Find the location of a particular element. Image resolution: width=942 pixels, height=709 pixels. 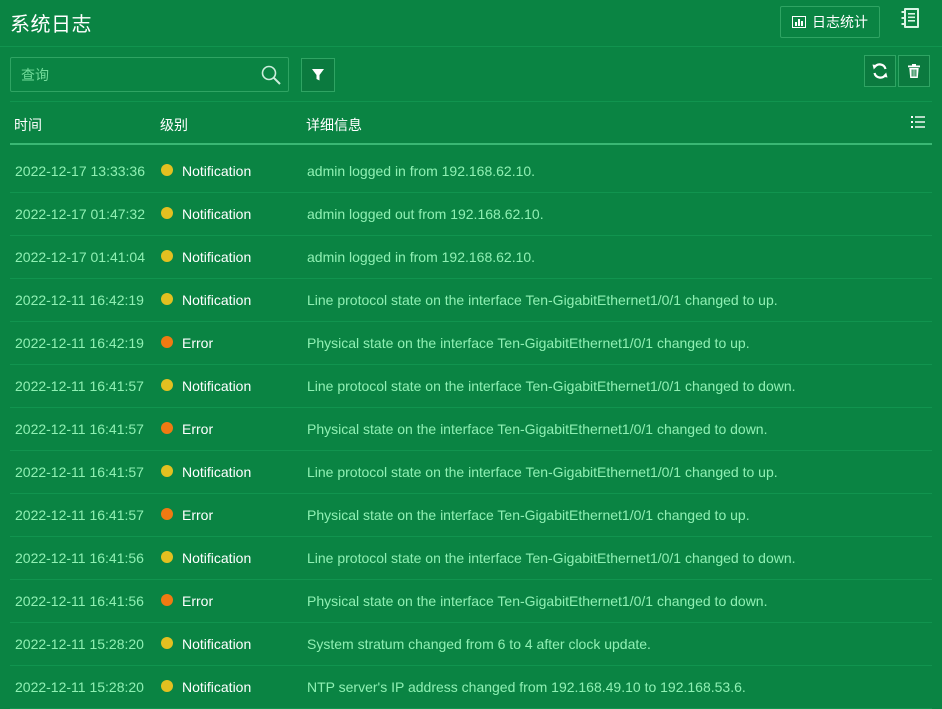

filter-button is located at coordinates (318, 75).